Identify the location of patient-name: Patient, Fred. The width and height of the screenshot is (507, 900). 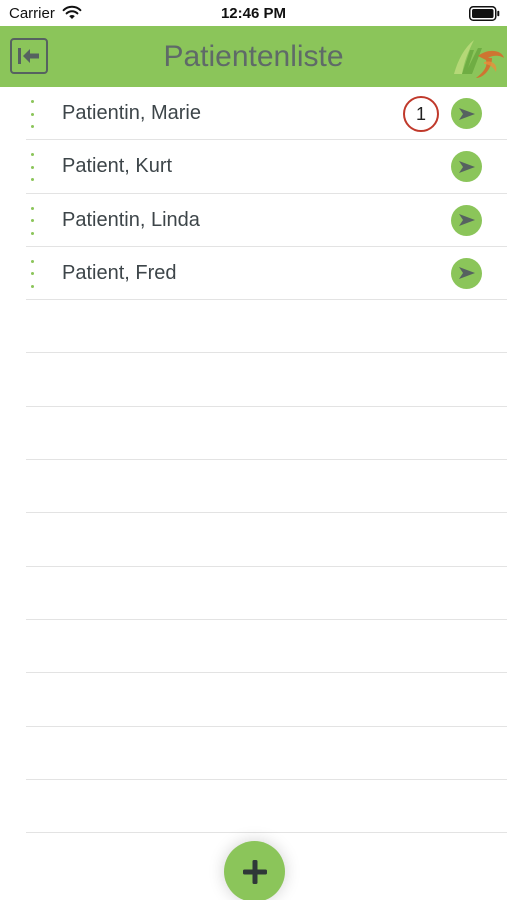
(119, 272).